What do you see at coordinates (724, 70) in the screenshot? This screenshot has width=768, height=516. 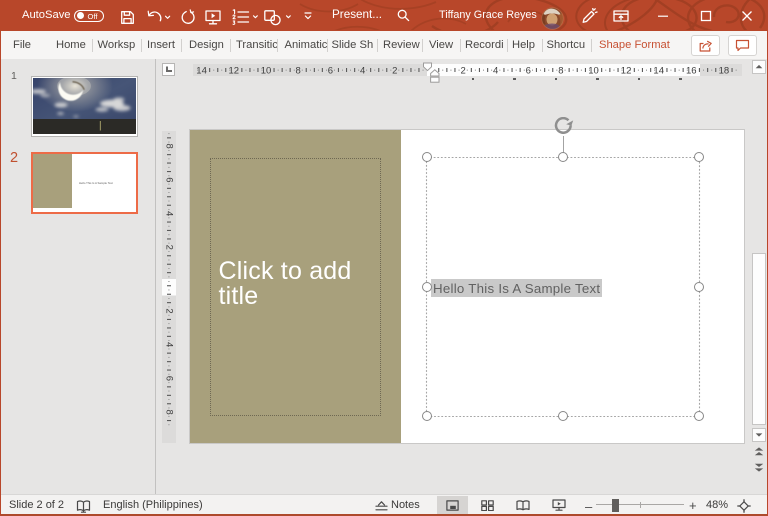 I see `svg-text: 18` at bounding box center [724, 70].